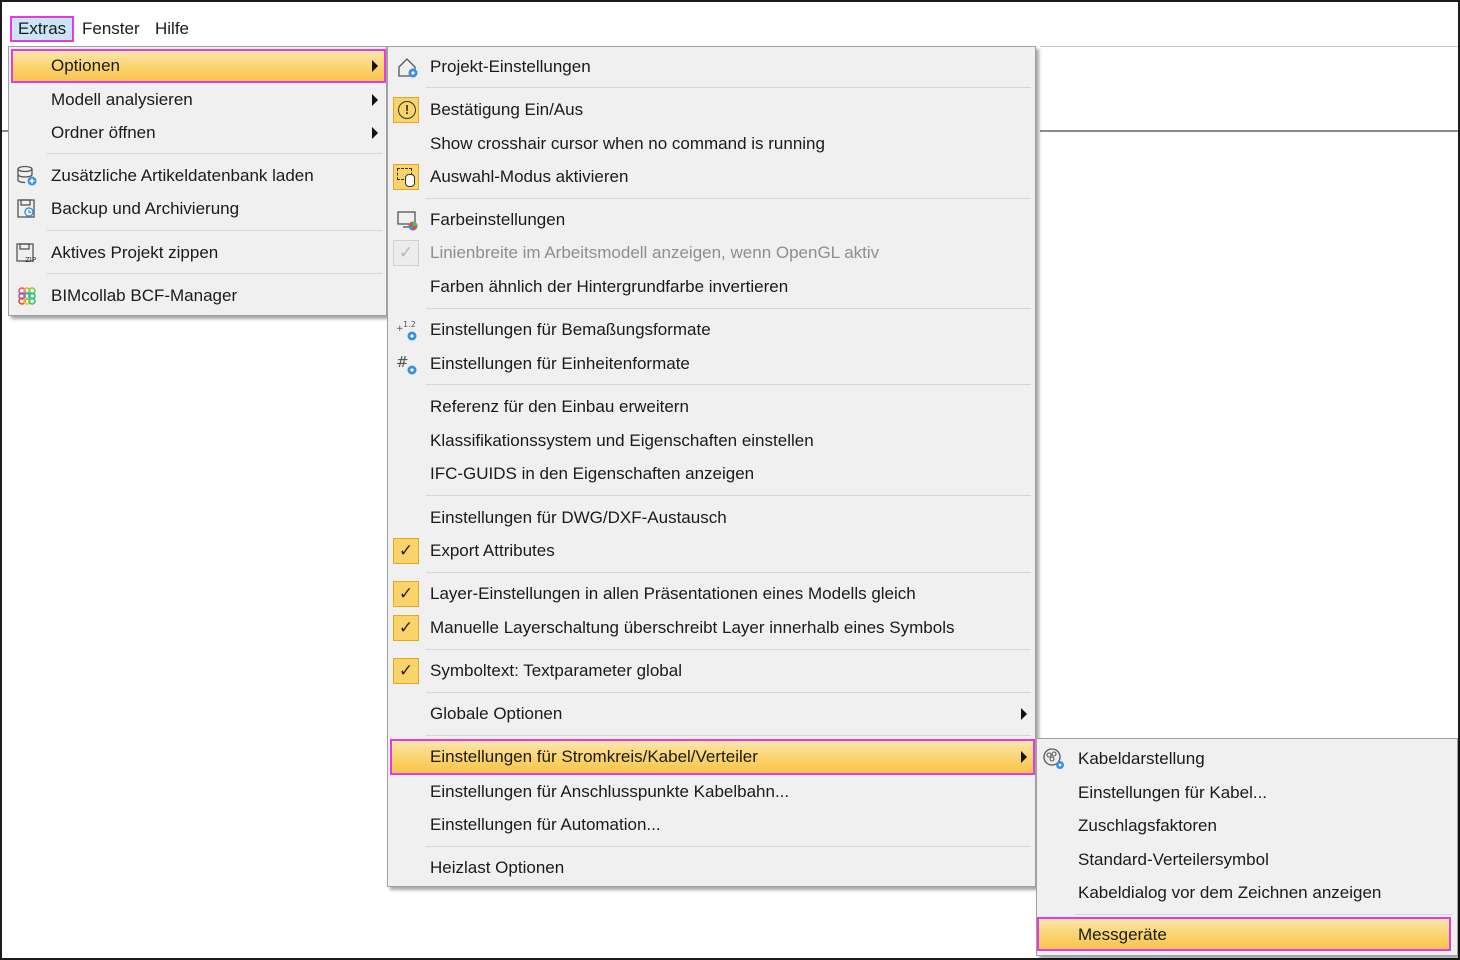  Describe the element at coordinates (111, 29) in the screenshot. I see `menu-fenster: Fenster` at that location.